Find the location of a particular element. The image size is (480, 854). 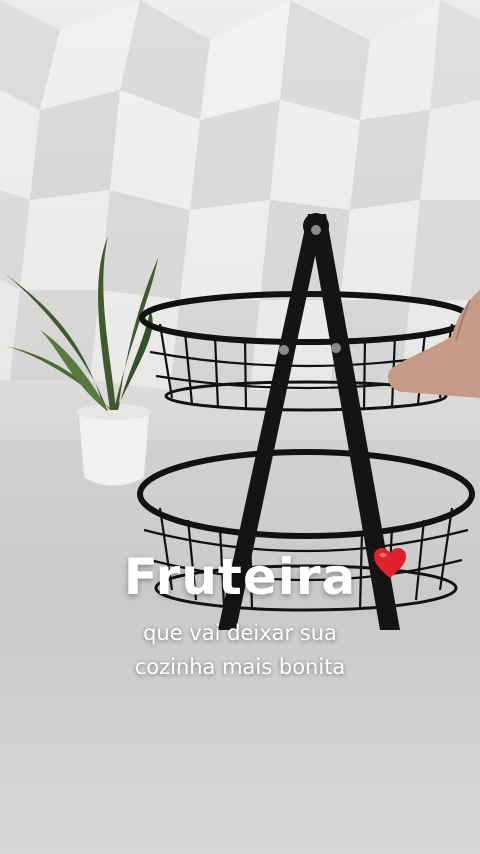

hand is located at coordinates (433, 344).